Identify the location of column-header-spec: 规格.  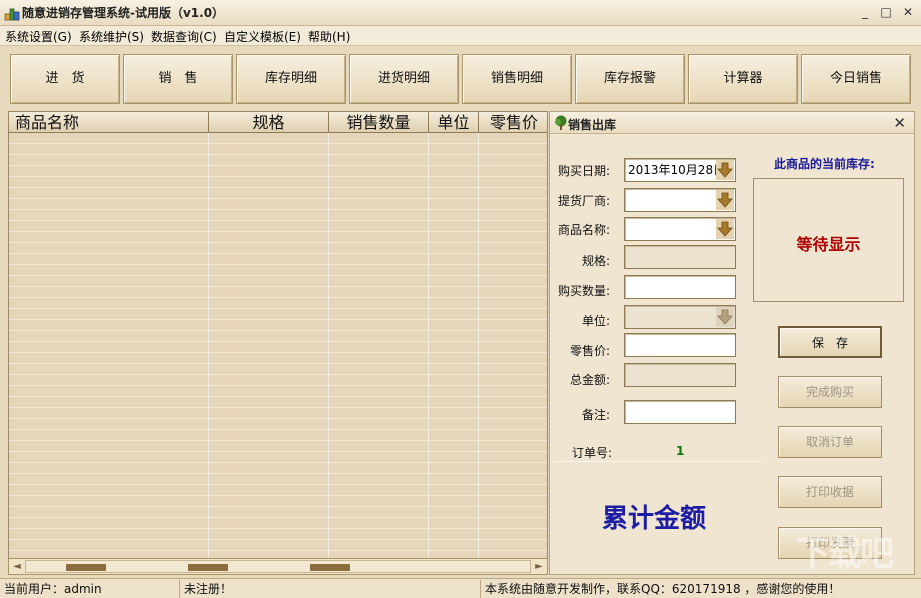
(269, 122).